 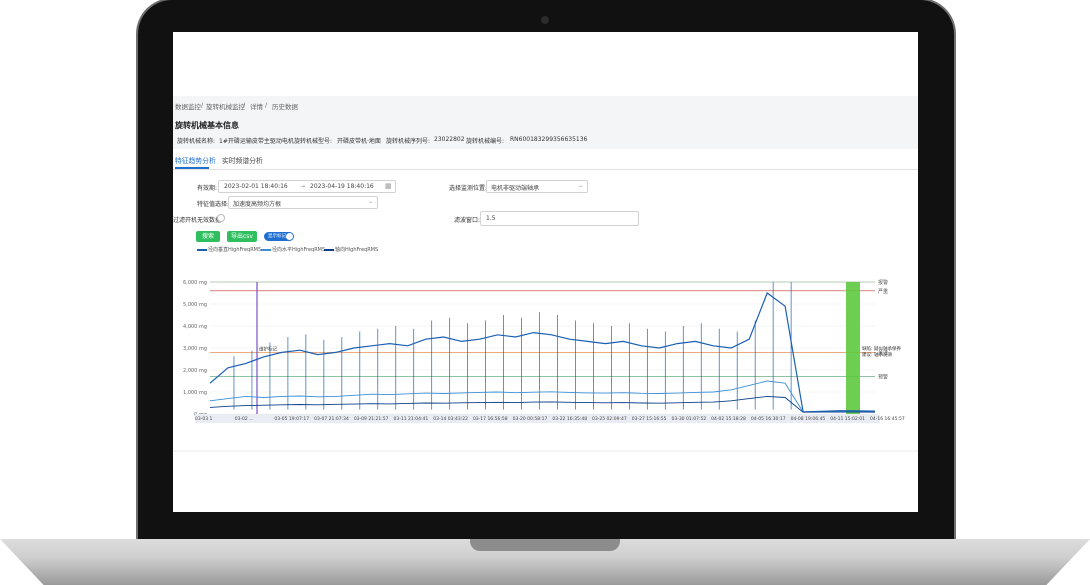 What do you see at coordinates (204, 419) in the screenshot?
I see `x-tick-label: 03-03 1` at bounding box center [204, 419].